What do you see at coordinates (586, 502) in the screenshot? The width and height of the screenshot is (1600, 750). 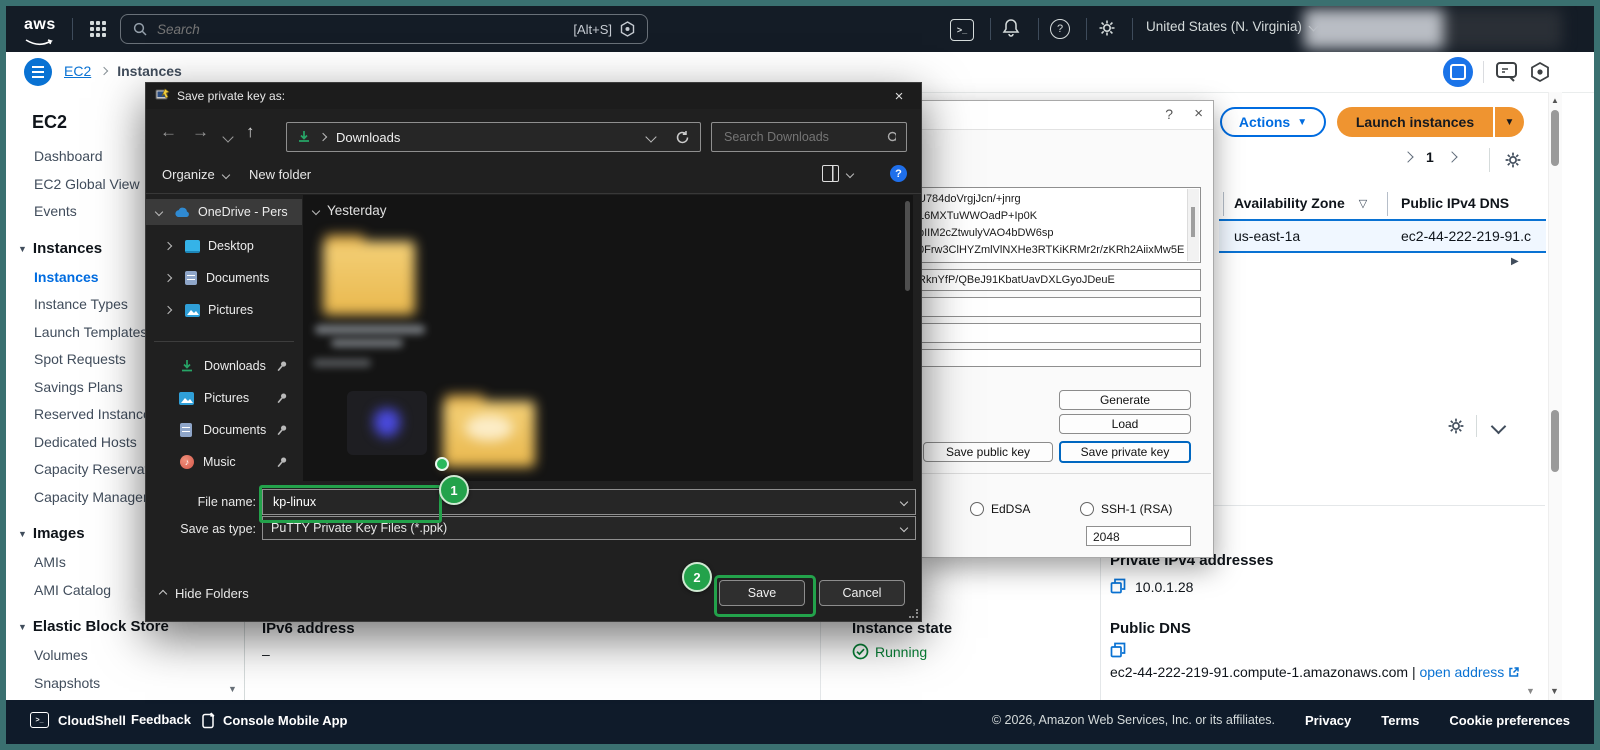 I see `file-name-input` at bounding box center [586, 502].